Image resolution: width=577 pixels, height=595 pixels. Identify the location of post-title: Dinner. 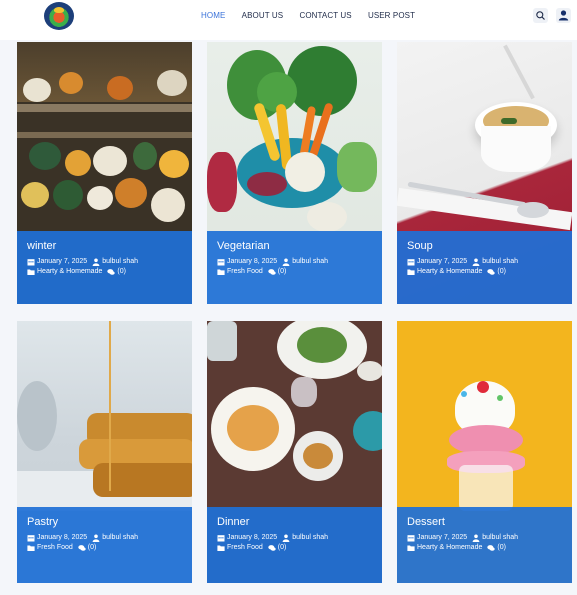
(294, 522).